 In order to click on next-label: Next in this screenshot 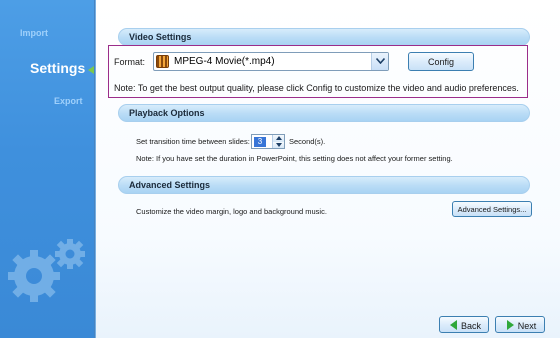, I will do `click(527, 326)`.